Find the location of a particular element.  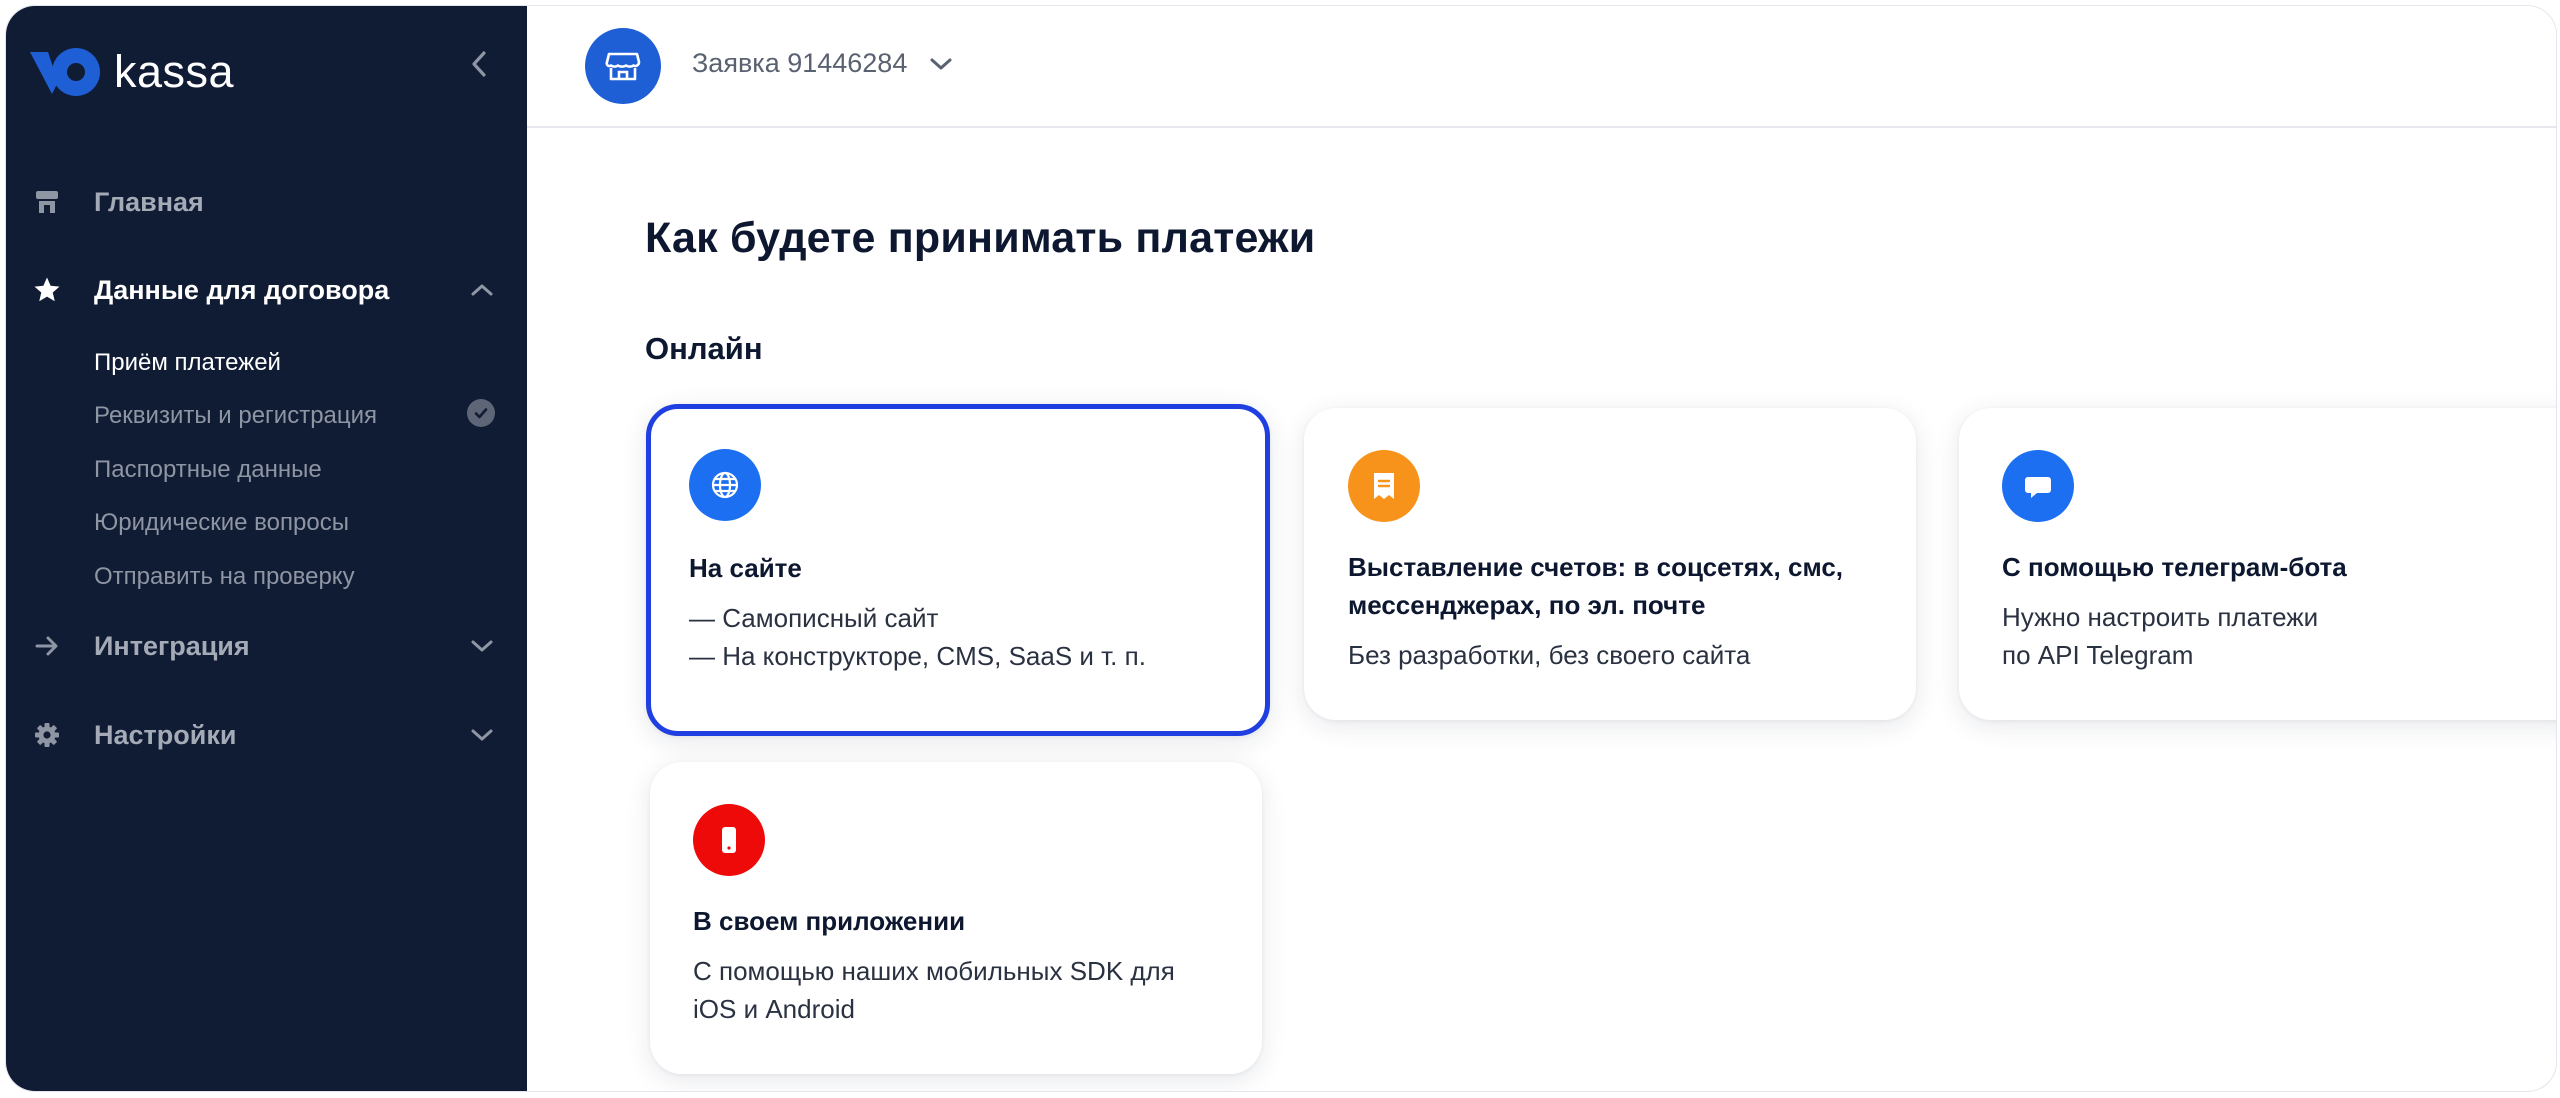

collapse-sidebar-button is located at coordinates (479, 64).